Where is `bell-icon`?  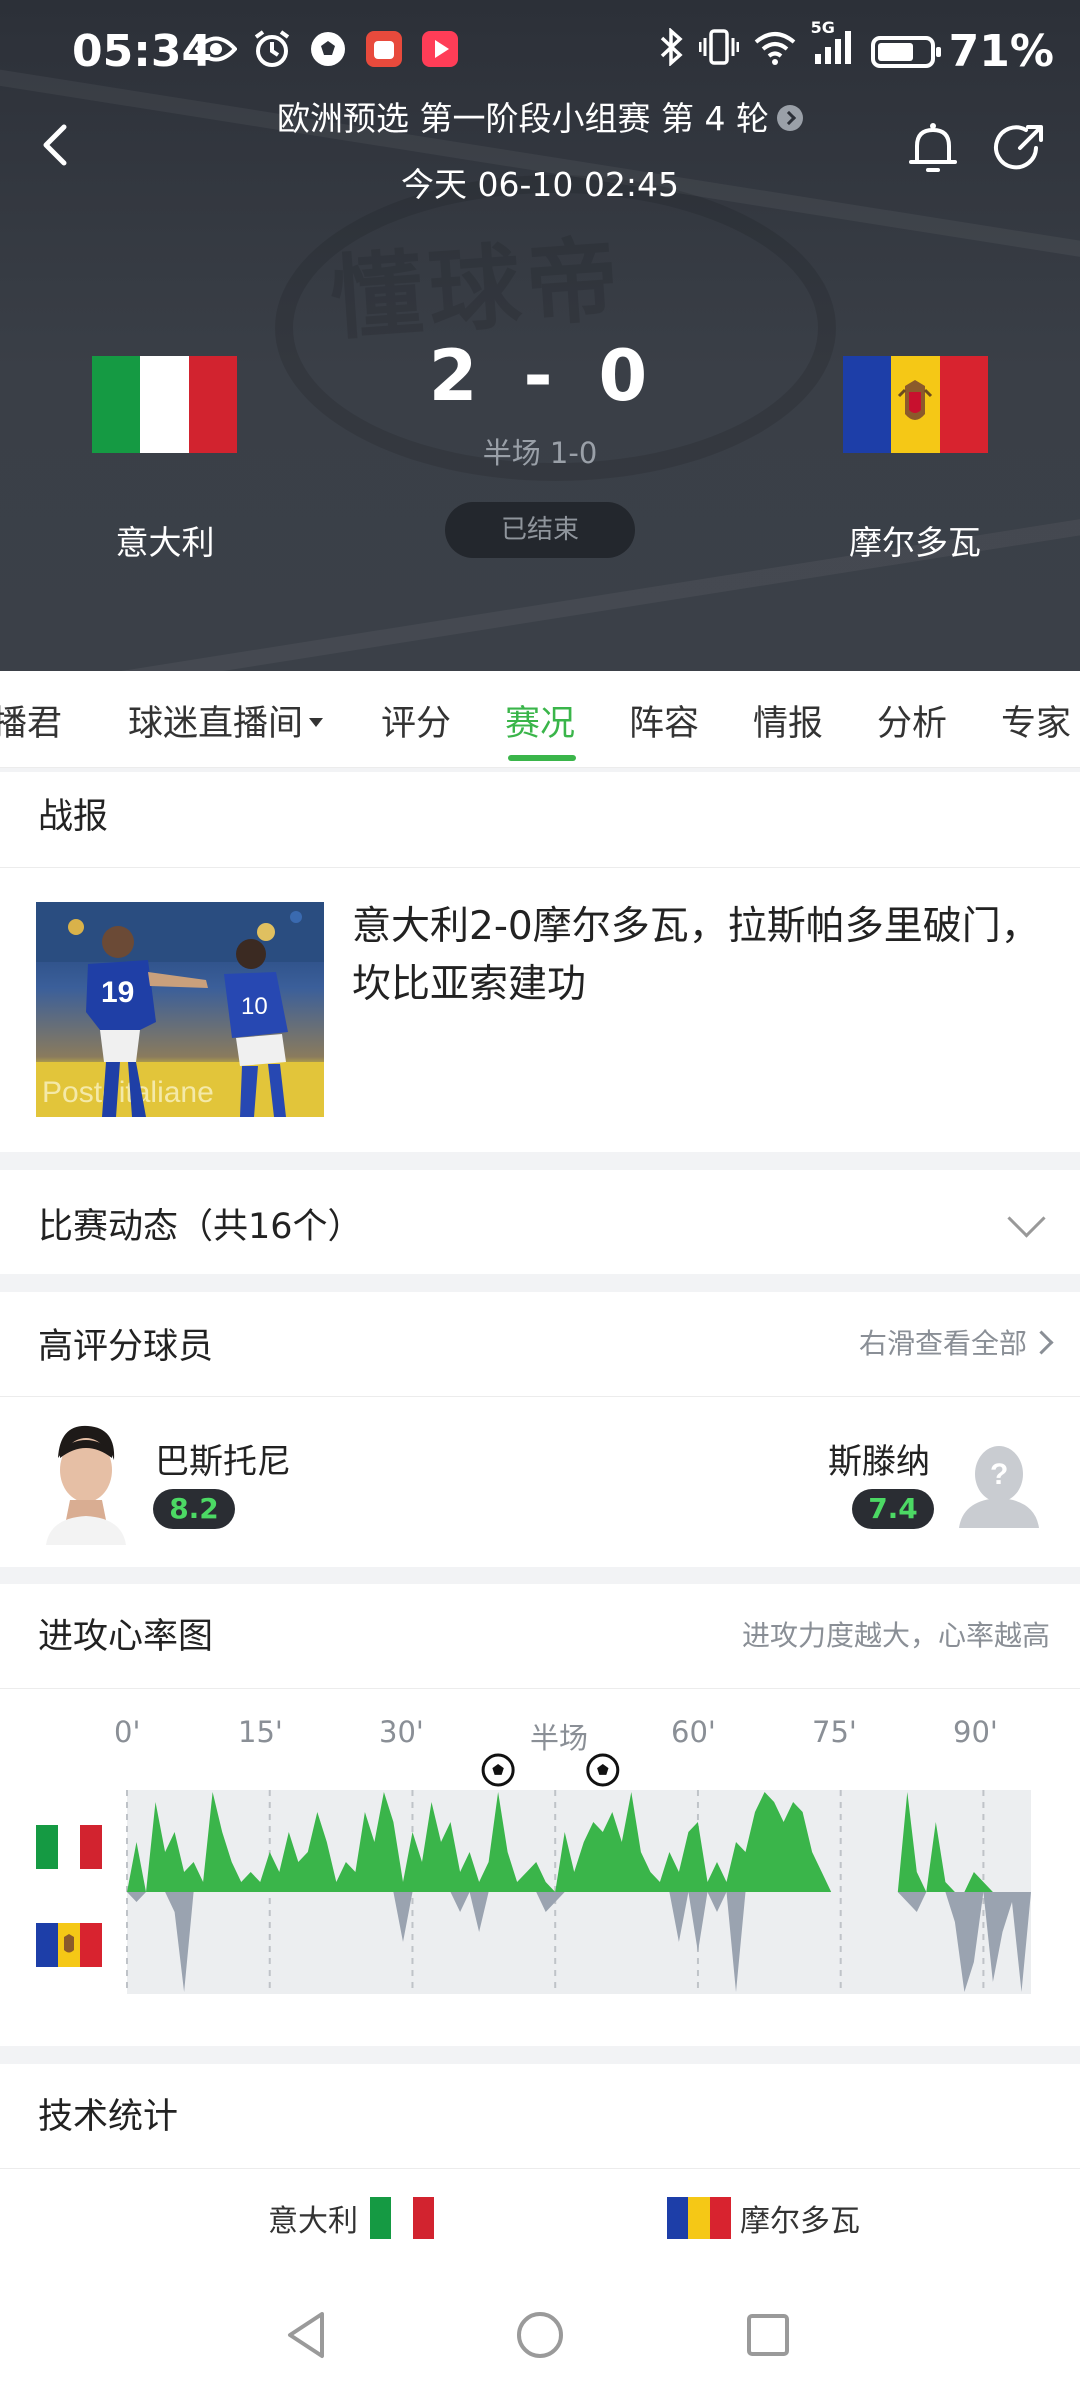 bell-icon is located at coordinates (933, 147).